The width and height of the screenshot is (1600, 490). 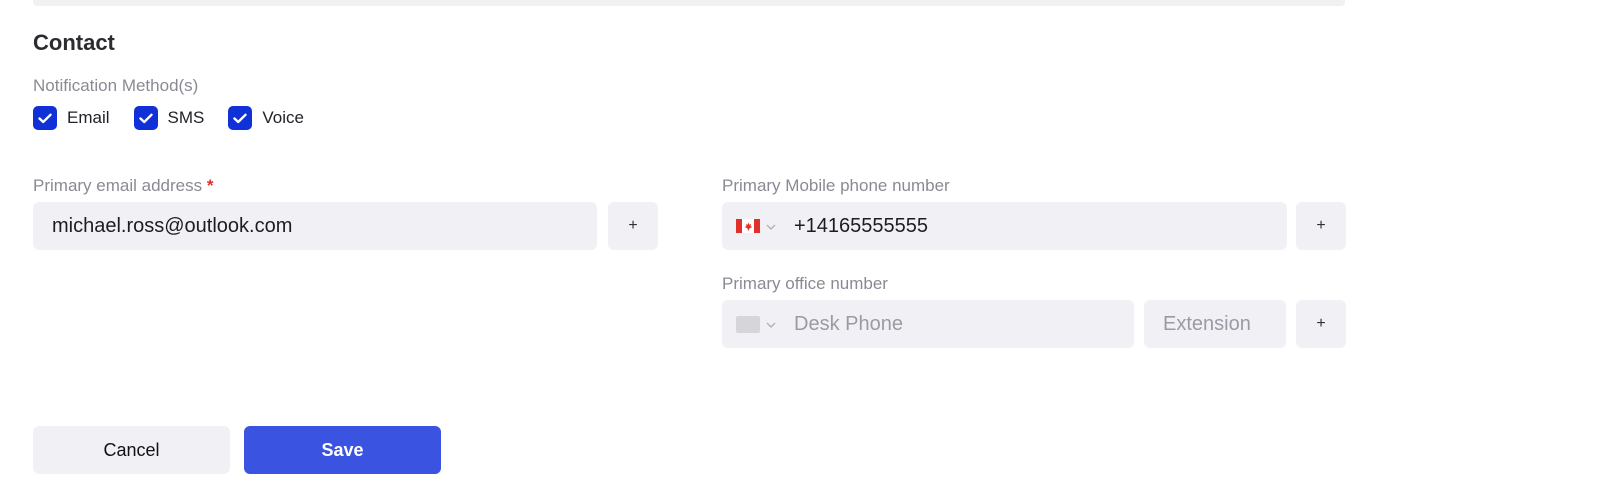 I want to click on save-button: Save, so click(x=342, y=450).